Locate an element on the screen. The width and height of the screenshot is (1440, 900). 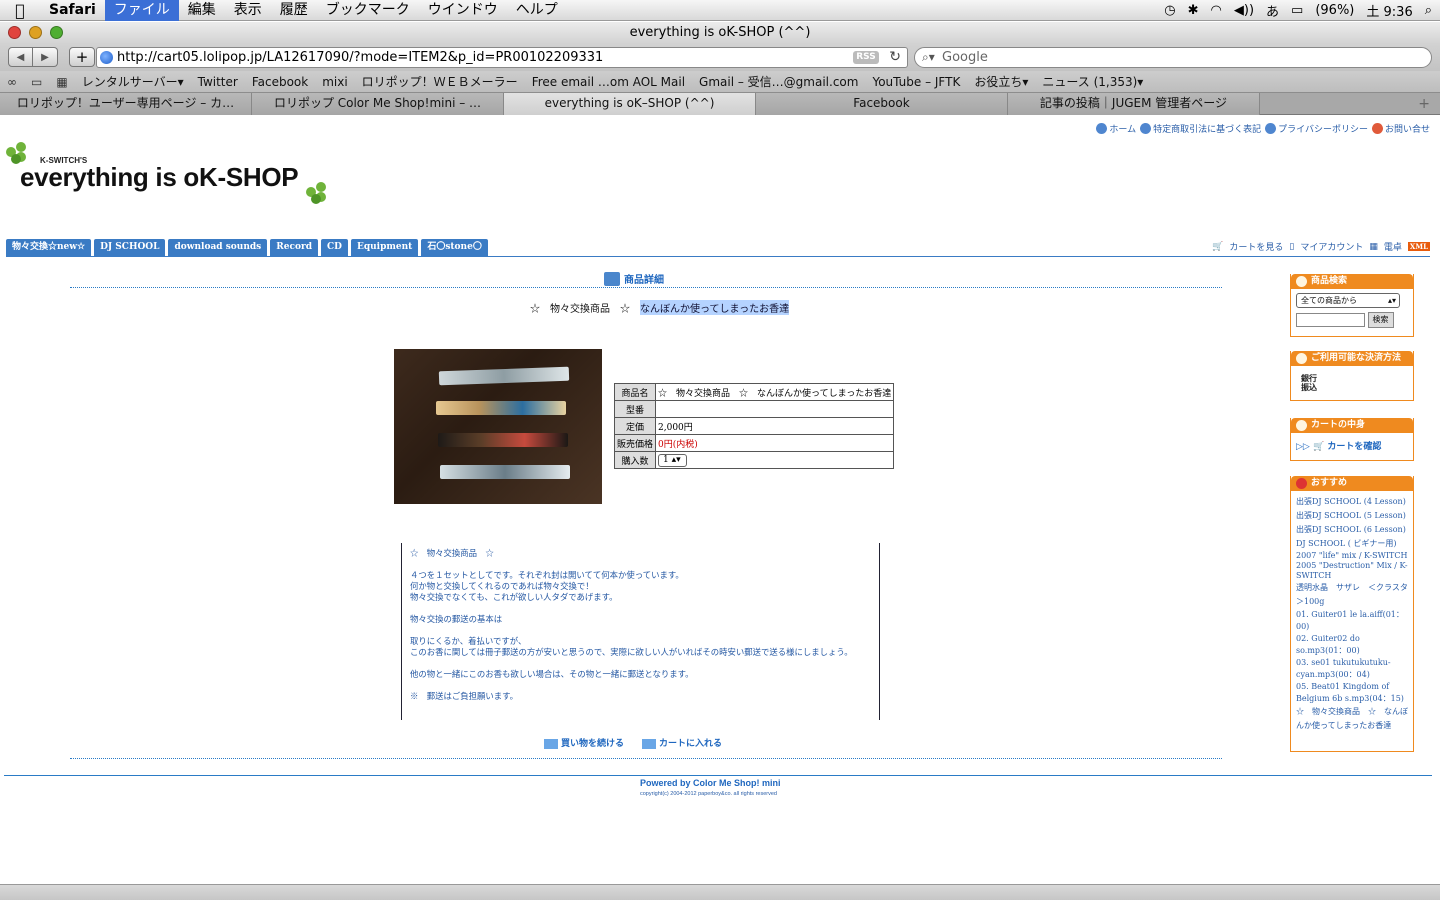
top-link-privacy: プライバシーポリシー is located at coordinates (1316, 128).